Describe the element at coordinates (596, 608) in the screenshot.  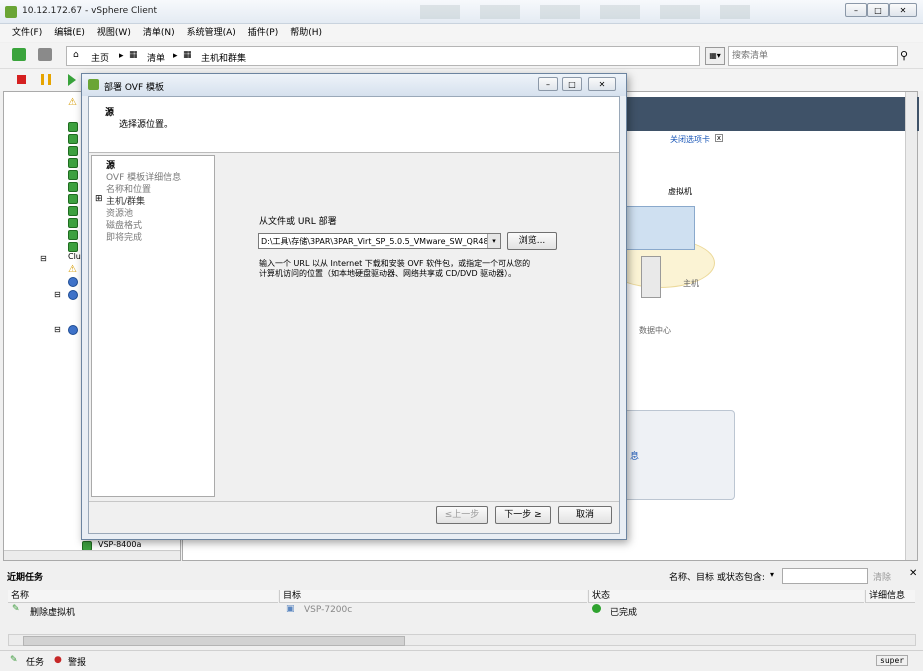
I see `status-ok-icon` at that location.